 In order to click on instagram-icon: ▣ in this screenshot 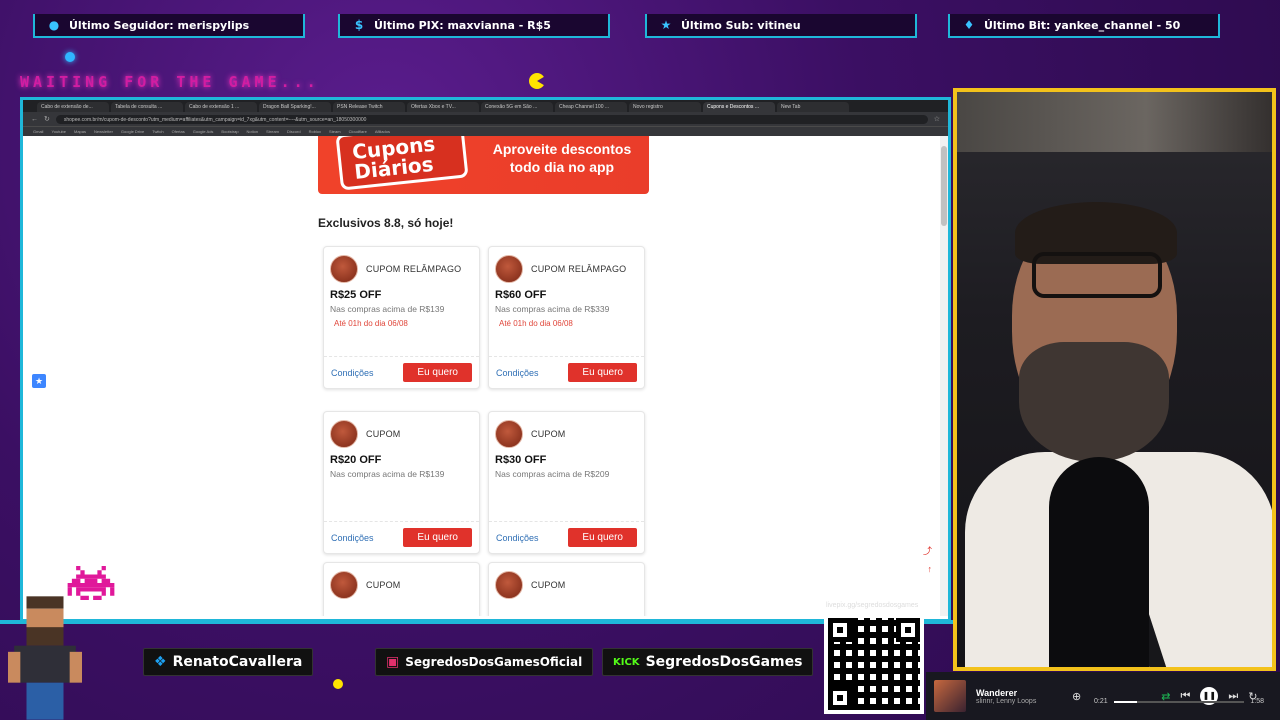, I will do `click(393, 662)`.